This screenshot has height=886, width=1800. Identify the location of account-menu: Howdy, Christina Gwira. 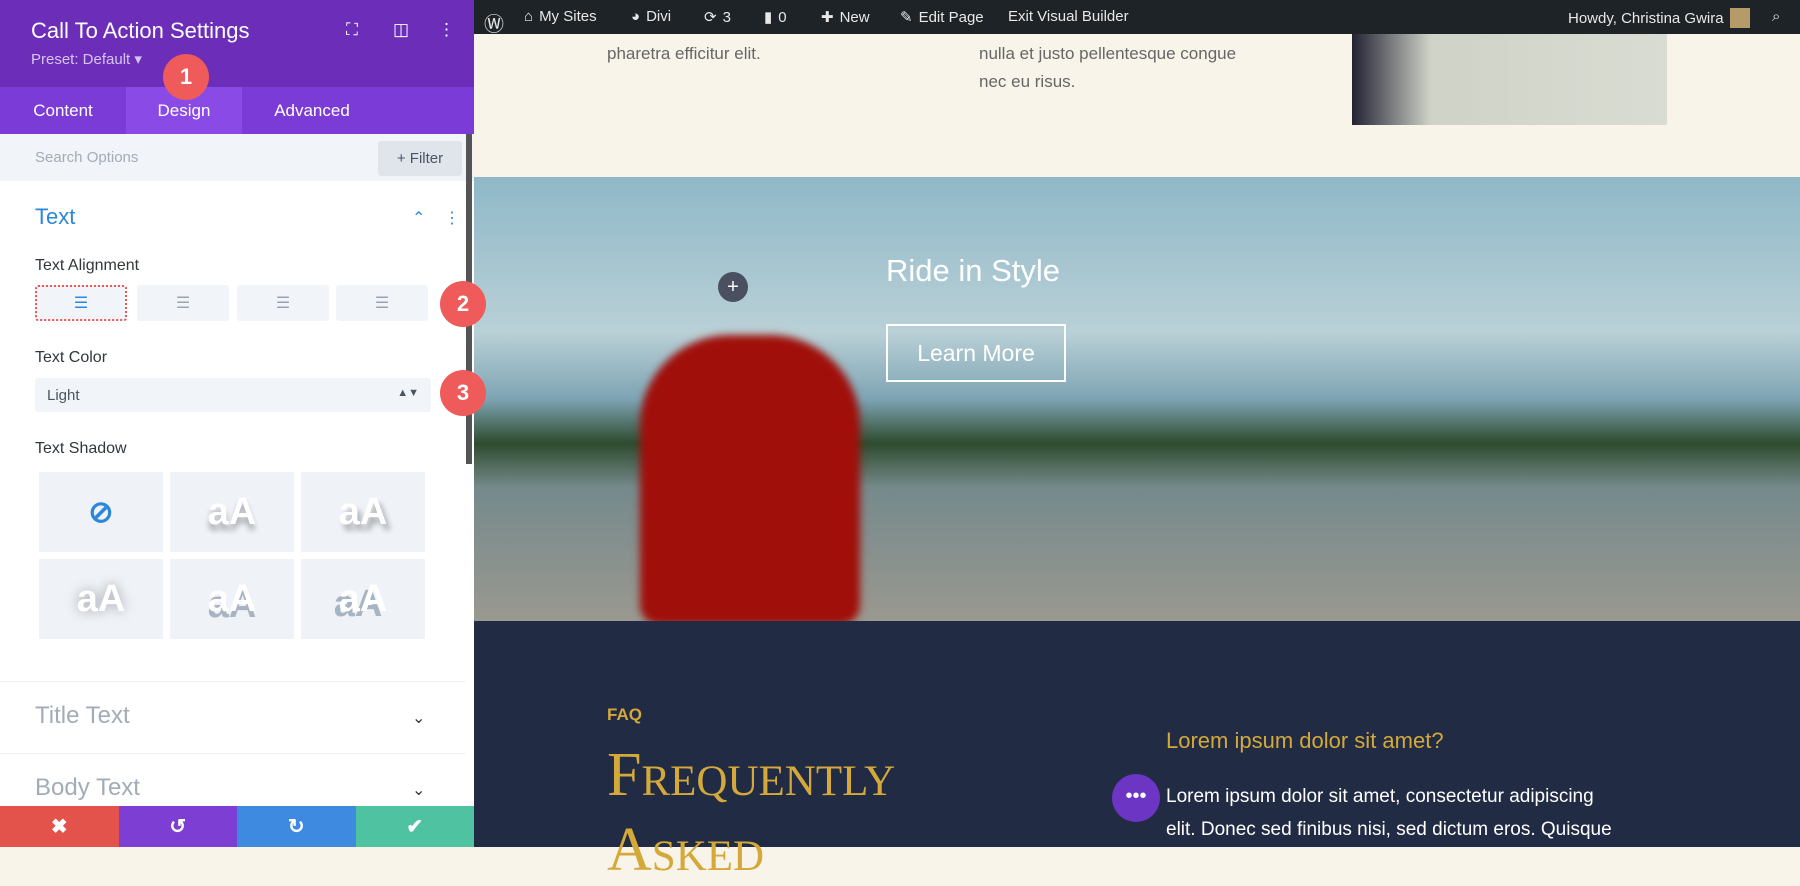
(1659, 18).